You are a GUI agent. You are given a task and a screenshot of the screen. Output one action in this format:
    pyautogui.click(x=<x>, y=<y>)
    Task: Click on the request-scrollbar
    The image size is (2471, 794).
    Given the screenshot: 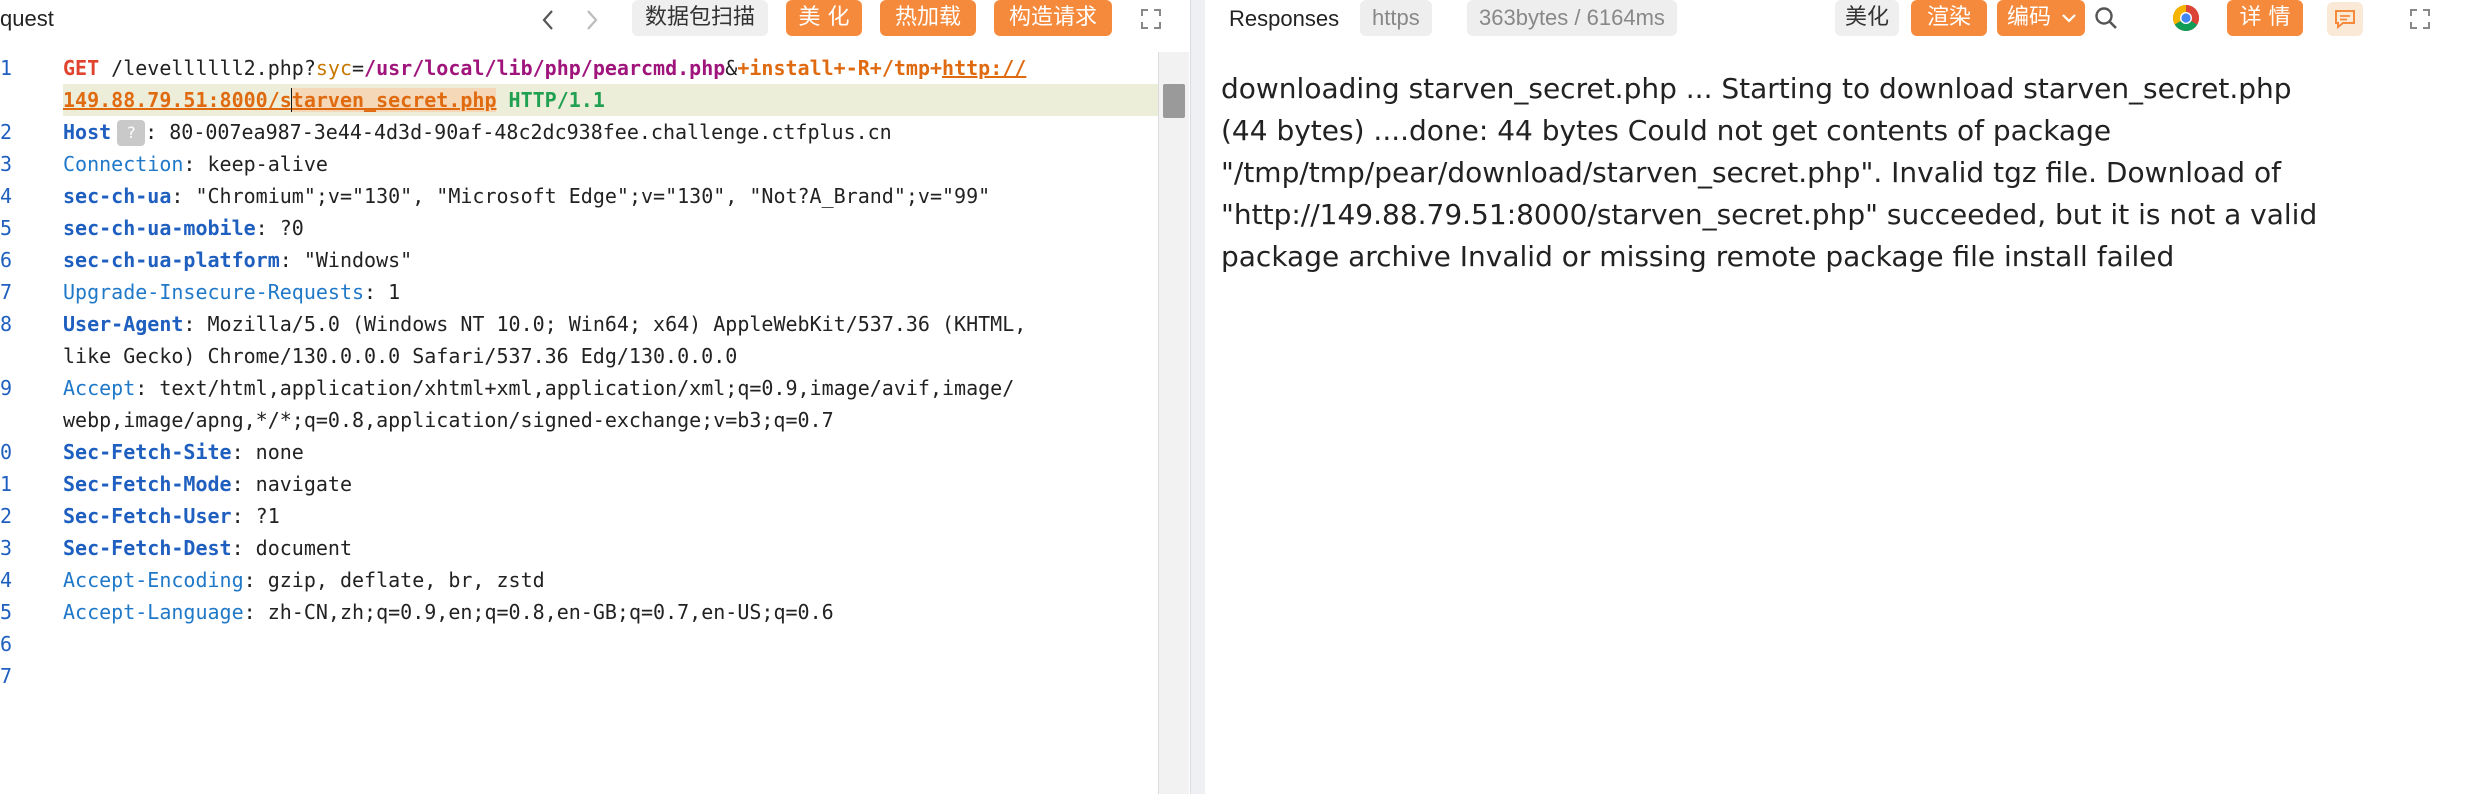 What is the action you would take?
    pyautogui.click(x=1173, y=423)
    